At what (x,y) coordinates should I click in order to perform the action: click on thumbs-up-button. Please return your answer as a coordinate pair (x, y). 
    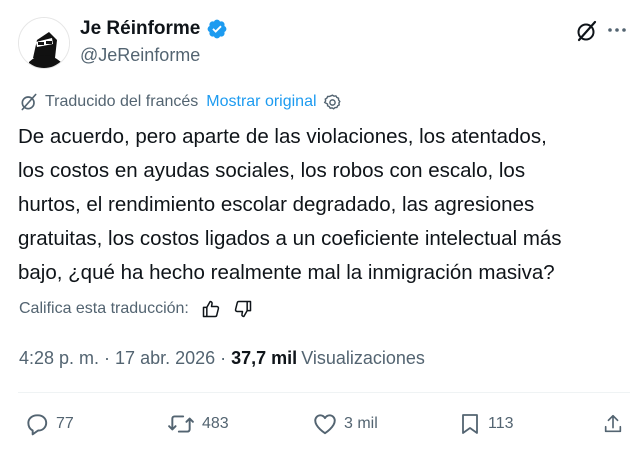
    Looking at the image, I should click on (211, 309).